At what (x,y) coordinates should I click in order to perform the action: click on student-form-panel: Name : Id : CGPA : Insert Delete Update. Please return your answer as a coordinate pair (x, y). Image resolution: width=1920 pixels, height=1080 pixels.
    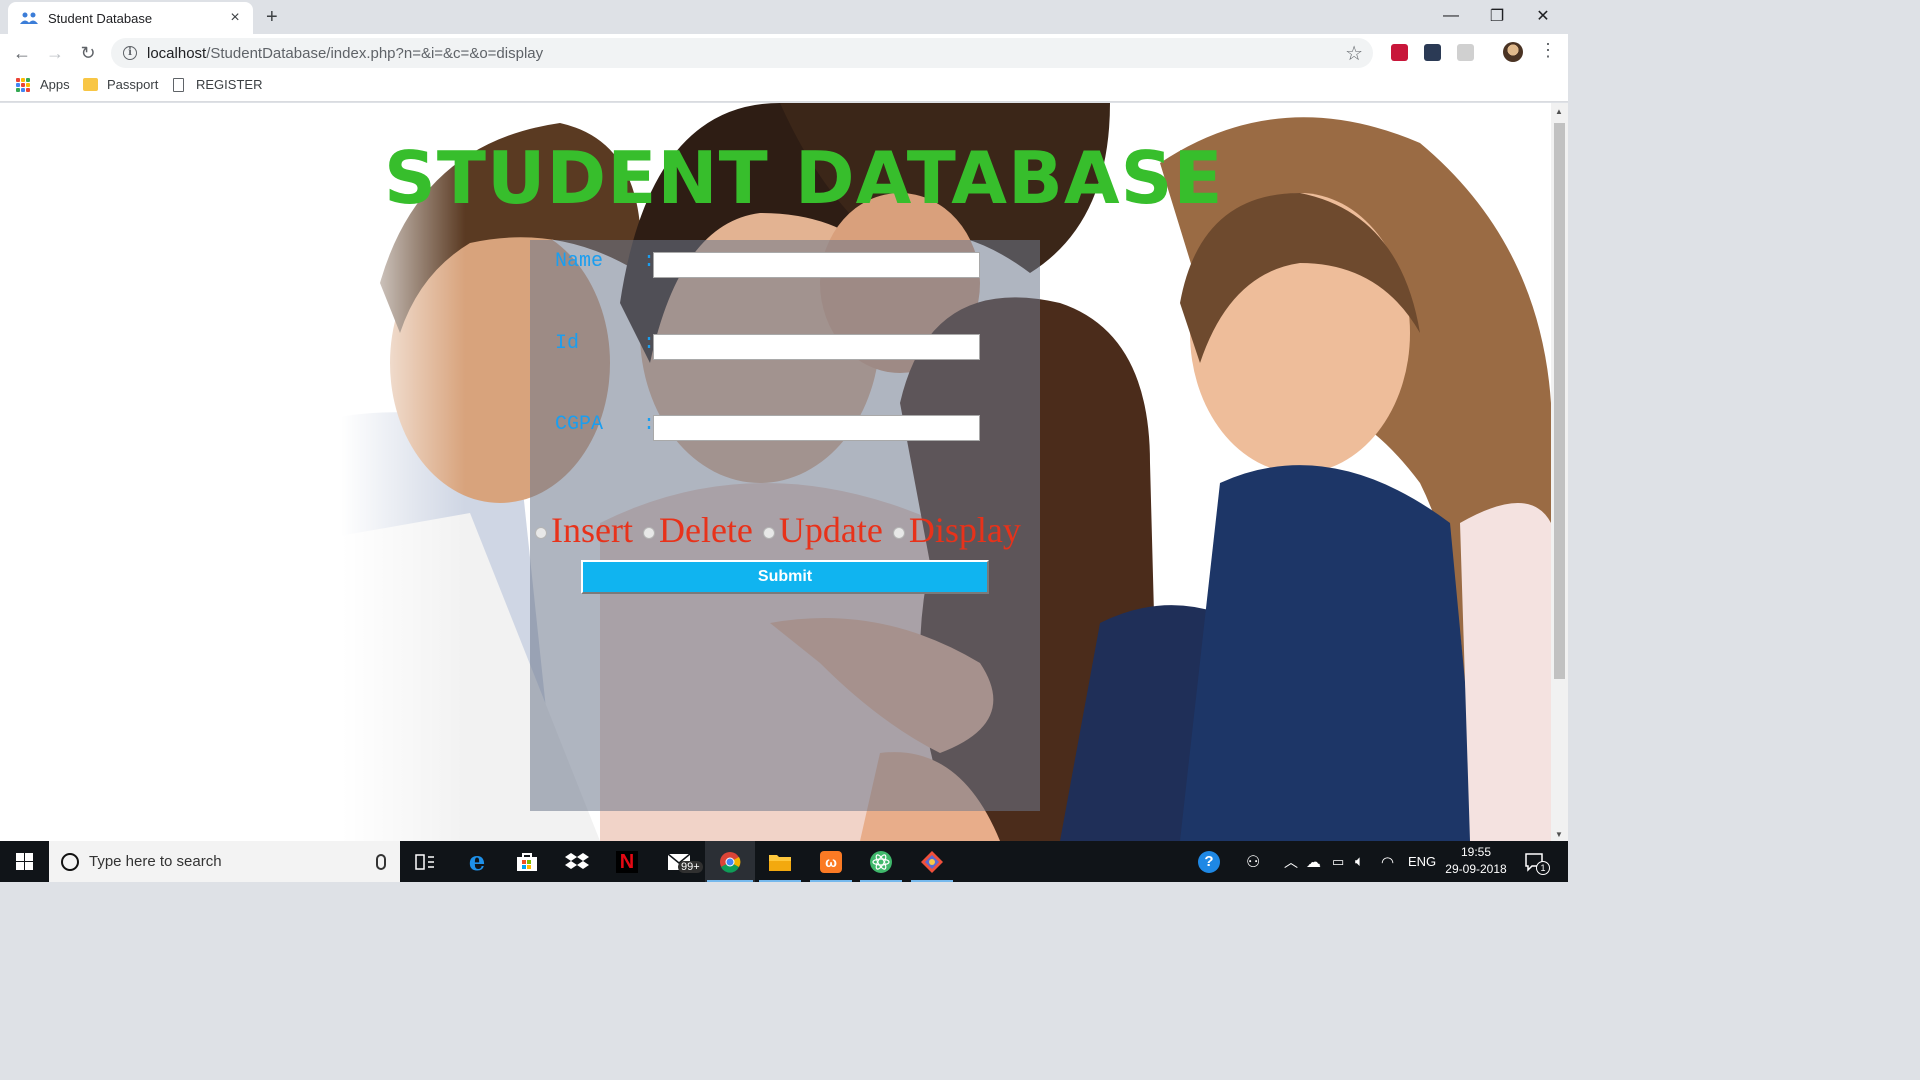
    Looking at the image, I should click on (785, 525).